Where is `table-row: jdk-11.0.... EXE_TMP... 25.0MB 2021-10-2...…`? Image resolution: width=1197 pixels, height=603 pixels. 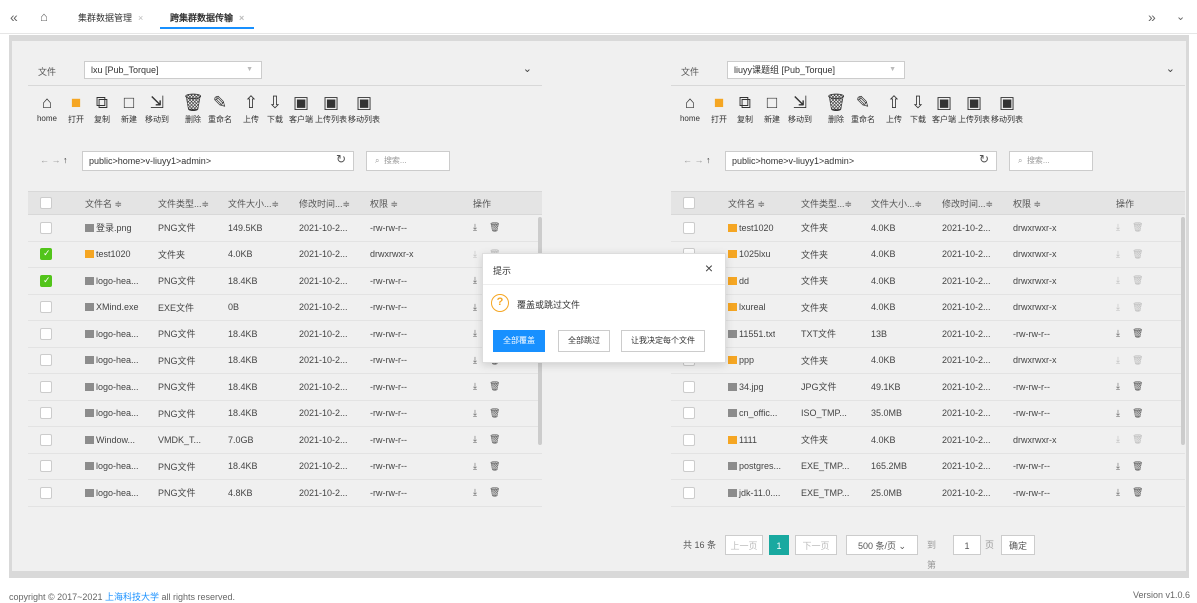 table-row: jdk-11.0.... EXE_TMP... 25.0MB 2021-10-2...… is located at coordinates (928, 493).